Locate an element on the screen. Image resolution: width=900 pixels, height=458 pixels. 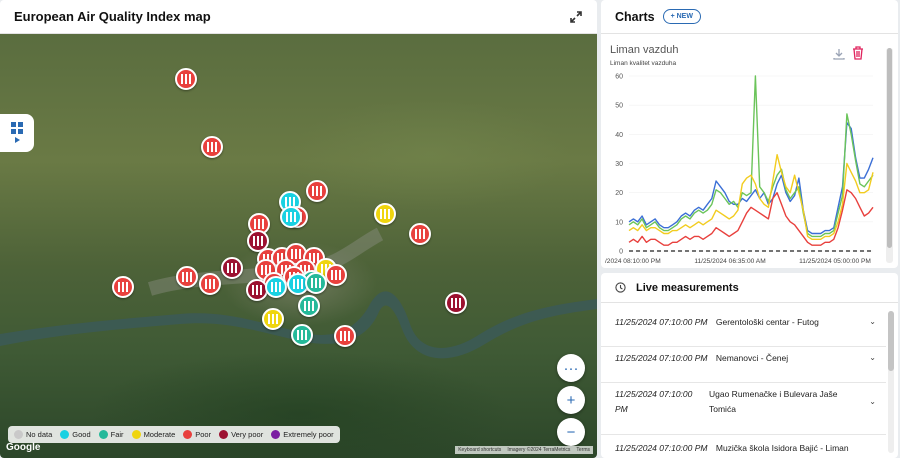
charts-scroll-thumb is located at coordinates (889, 148).